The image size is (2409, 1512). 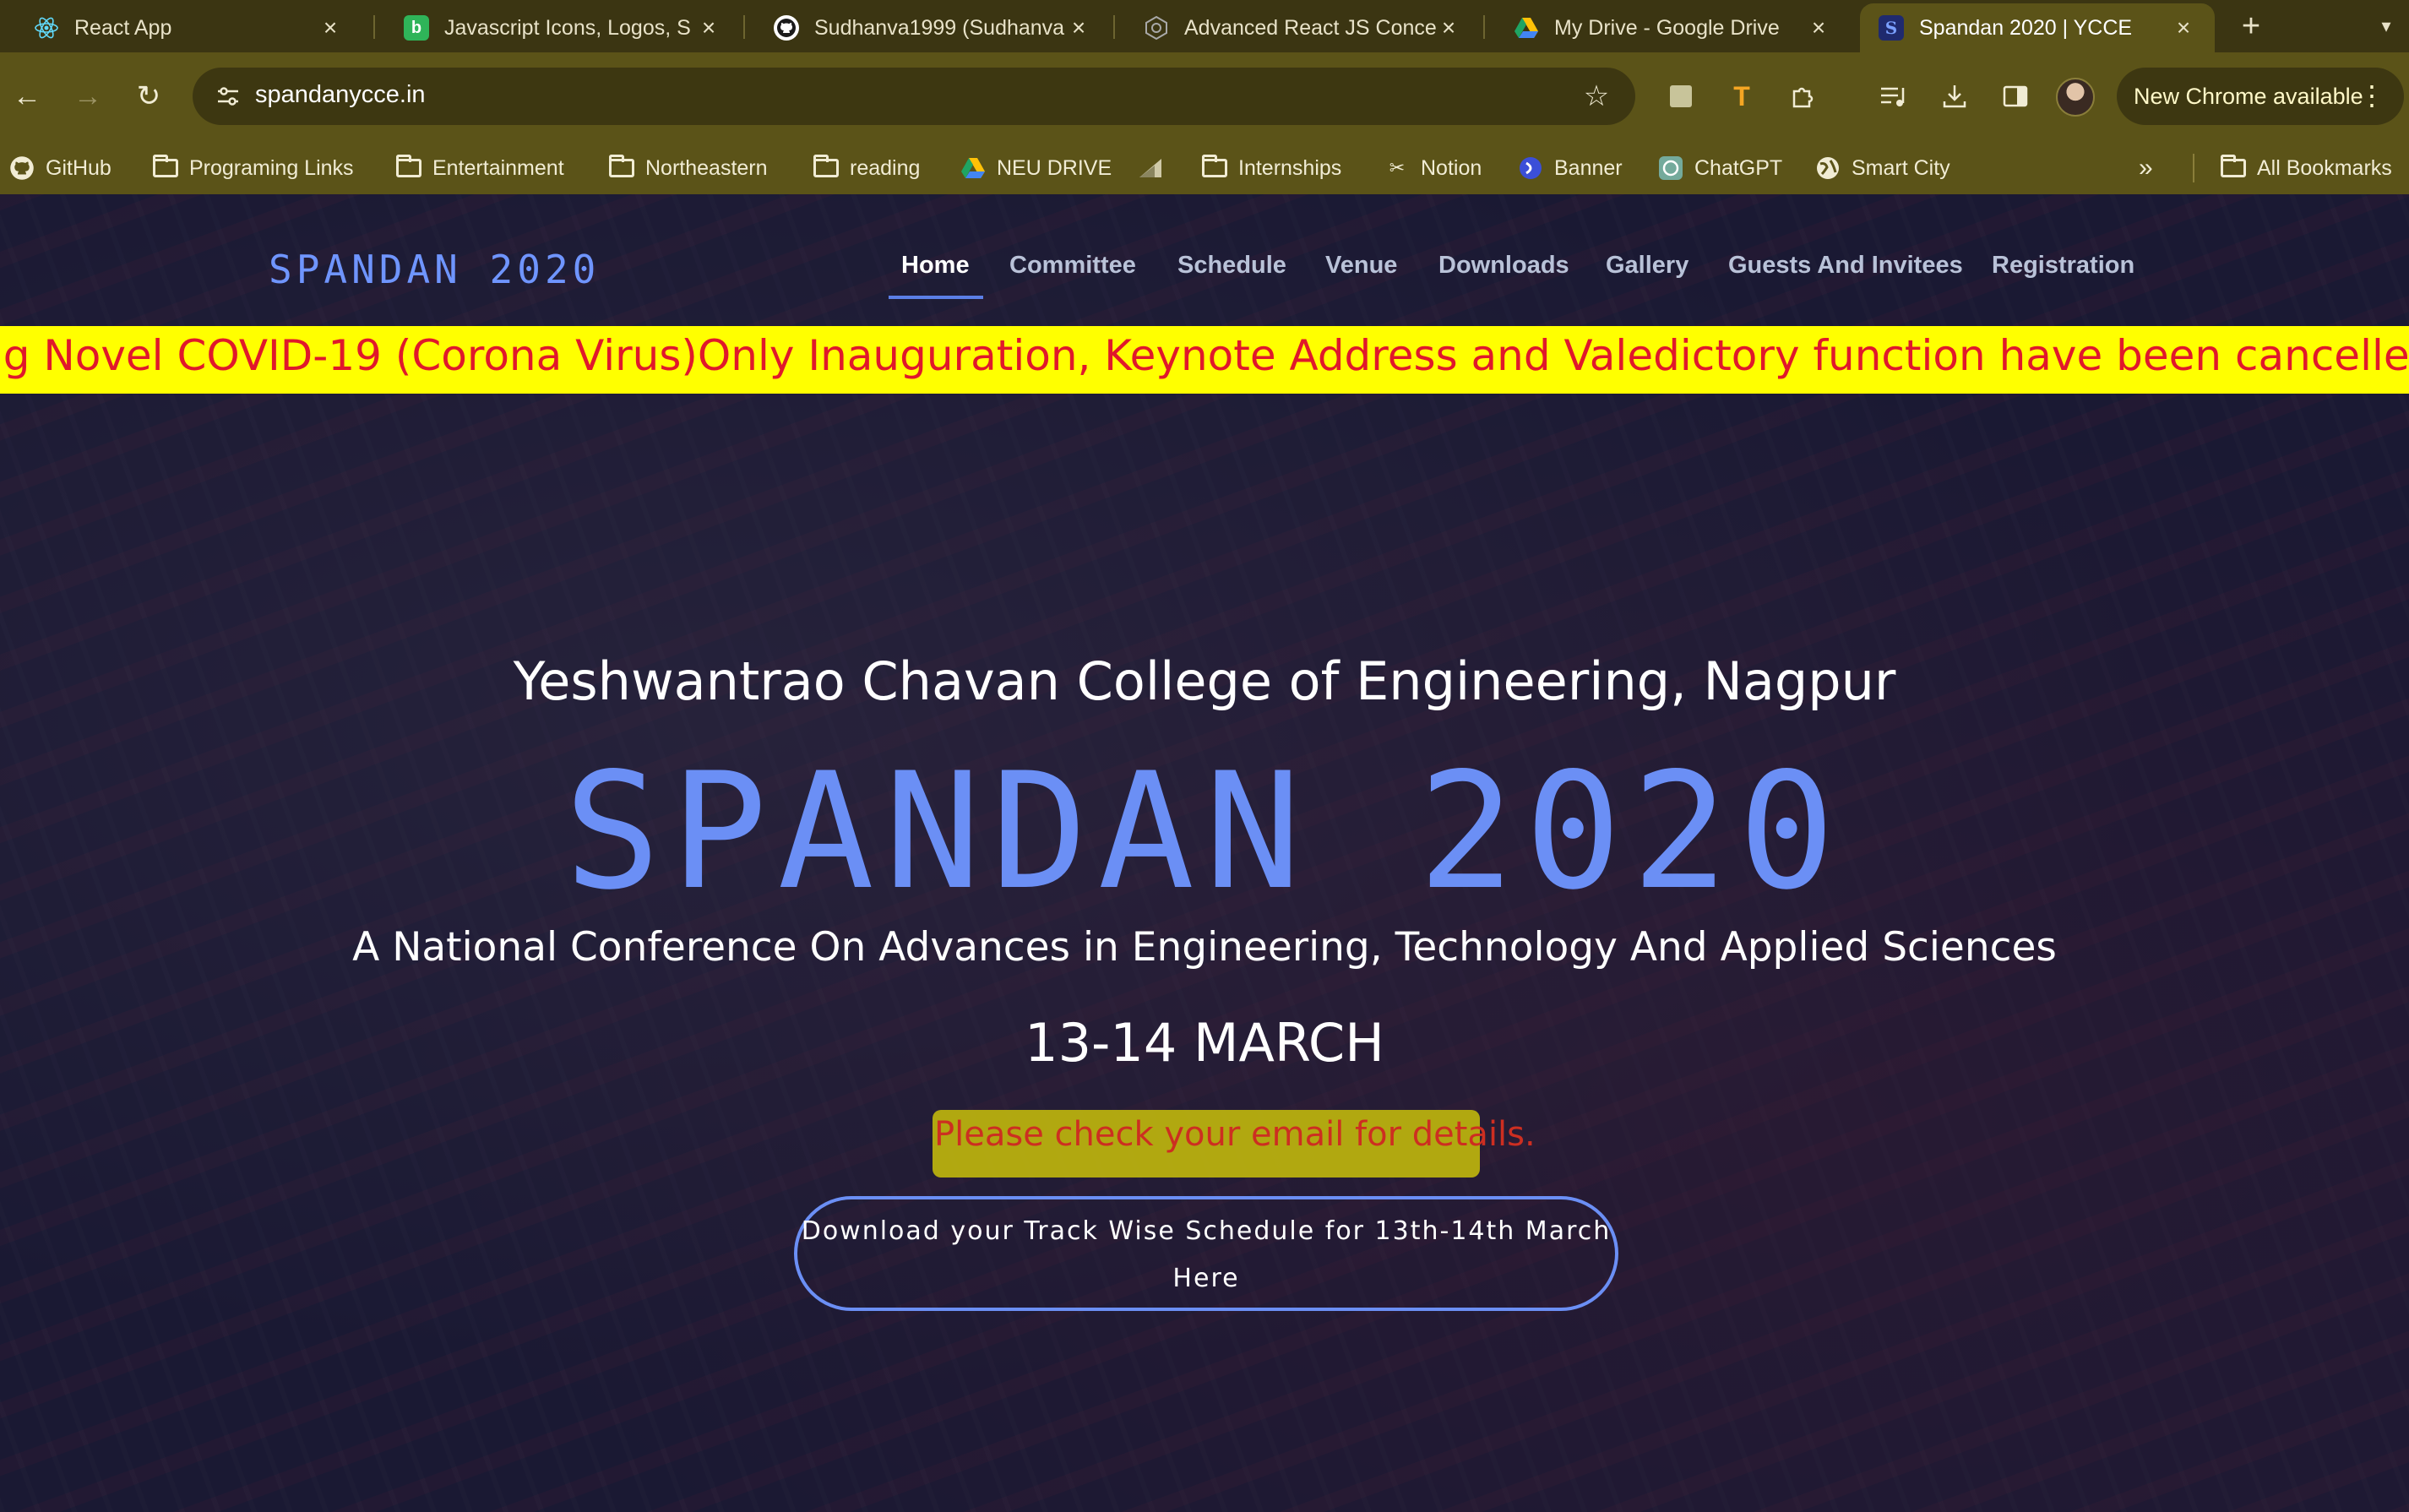 What do you see at coordinates (1310, 27) in the screenshot?
I see `tab-title: Advanced React JS Conce` at bounding box center [1310, 27].